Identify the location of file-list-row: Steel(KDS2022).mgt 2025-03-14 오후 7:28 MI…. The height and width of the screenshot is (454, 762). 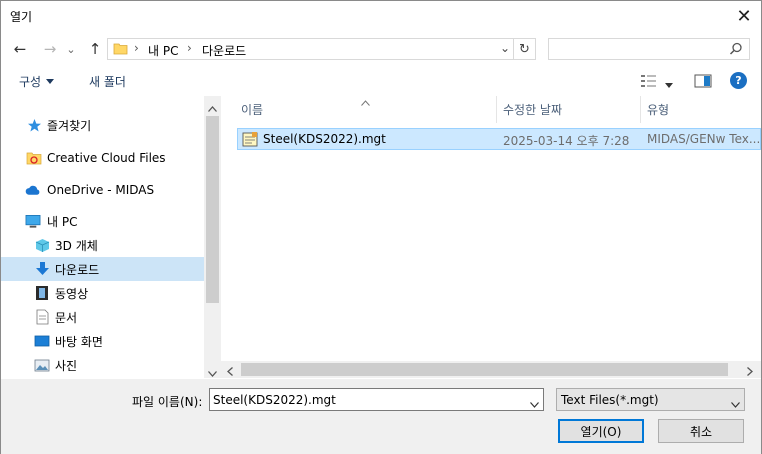
(499, 139).